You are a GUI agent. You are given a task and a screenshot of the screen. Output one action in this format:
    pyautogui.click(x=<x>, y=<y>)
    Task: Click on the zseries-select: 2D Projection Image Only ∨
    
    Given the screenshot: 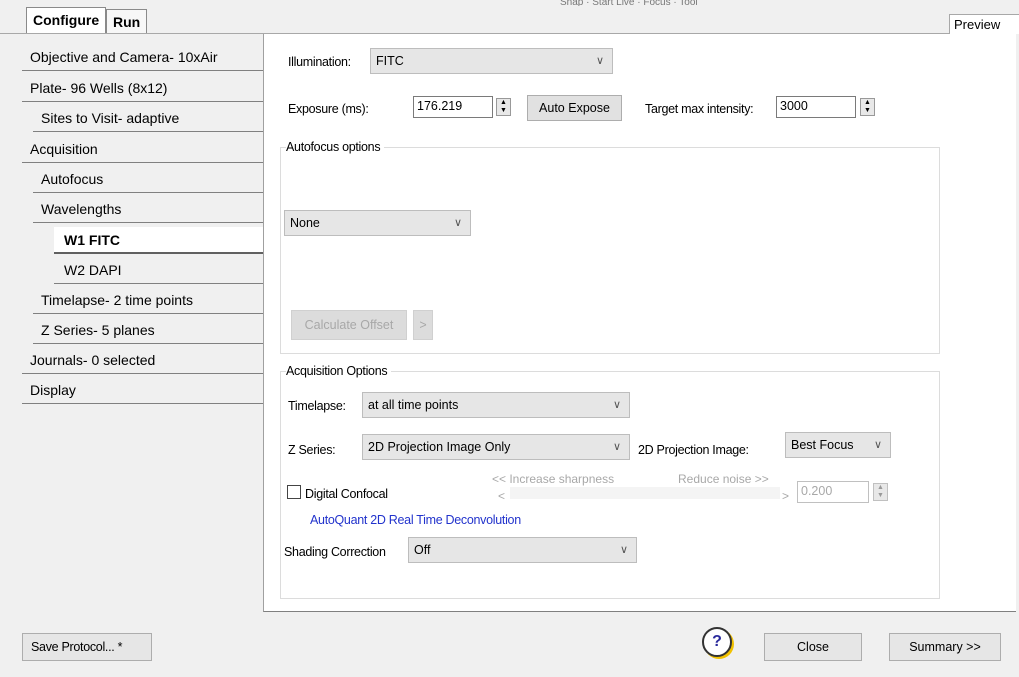 What is the action you would take?
    pyautogui.click(x=496, y=447)
    